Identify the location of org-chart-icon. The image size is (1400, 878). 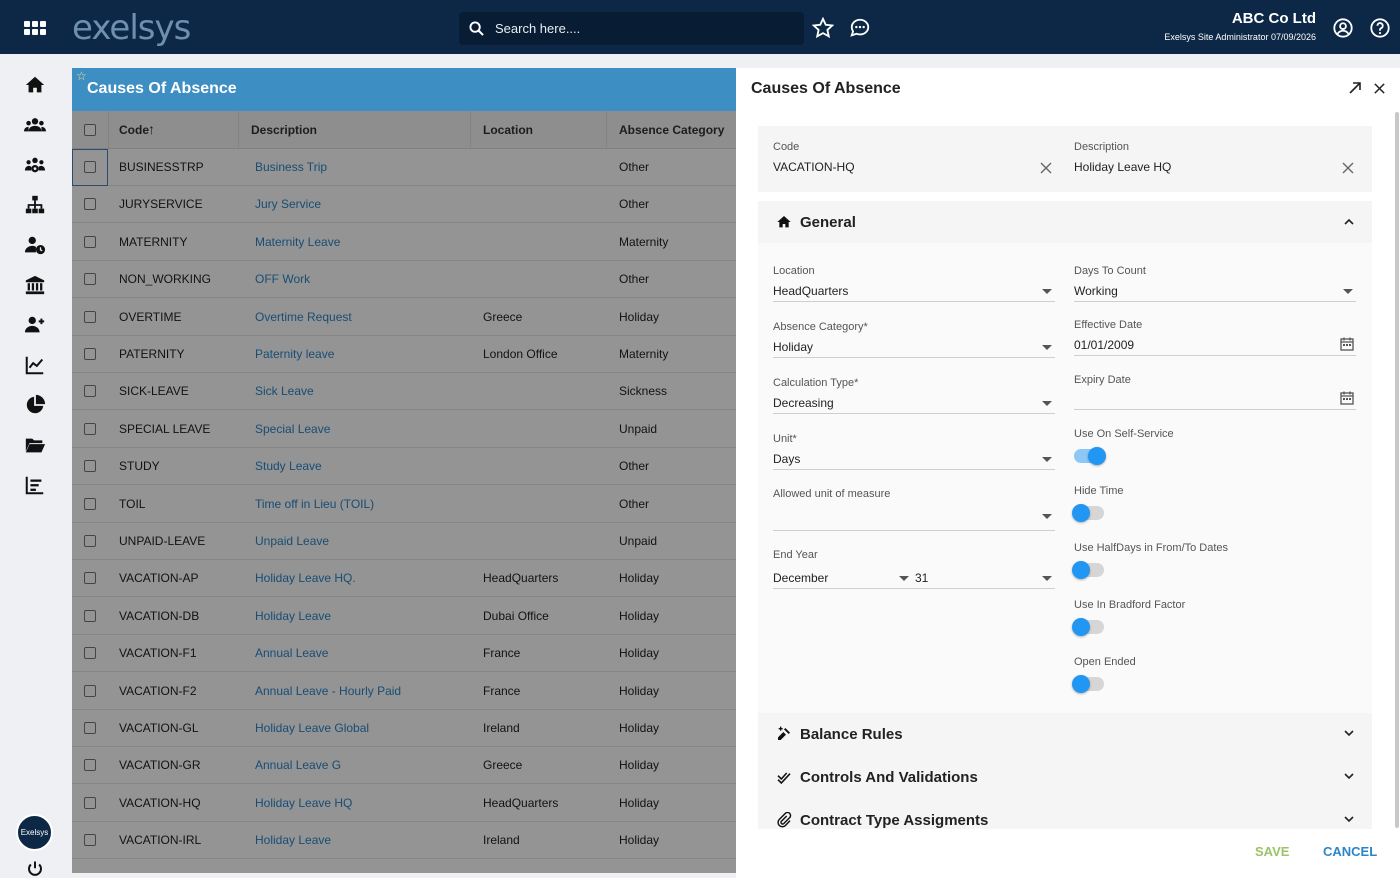
(35, 205).